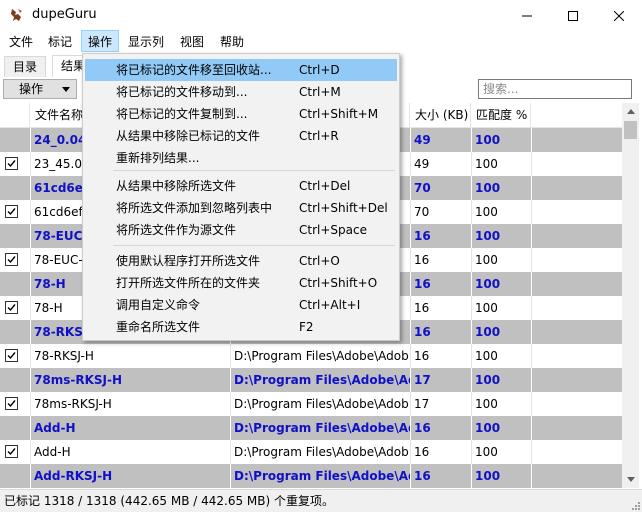 Image resolution: width=642 pixels, height=512 pixels. I want to click on scroll-down-icon, so click(630, 479).